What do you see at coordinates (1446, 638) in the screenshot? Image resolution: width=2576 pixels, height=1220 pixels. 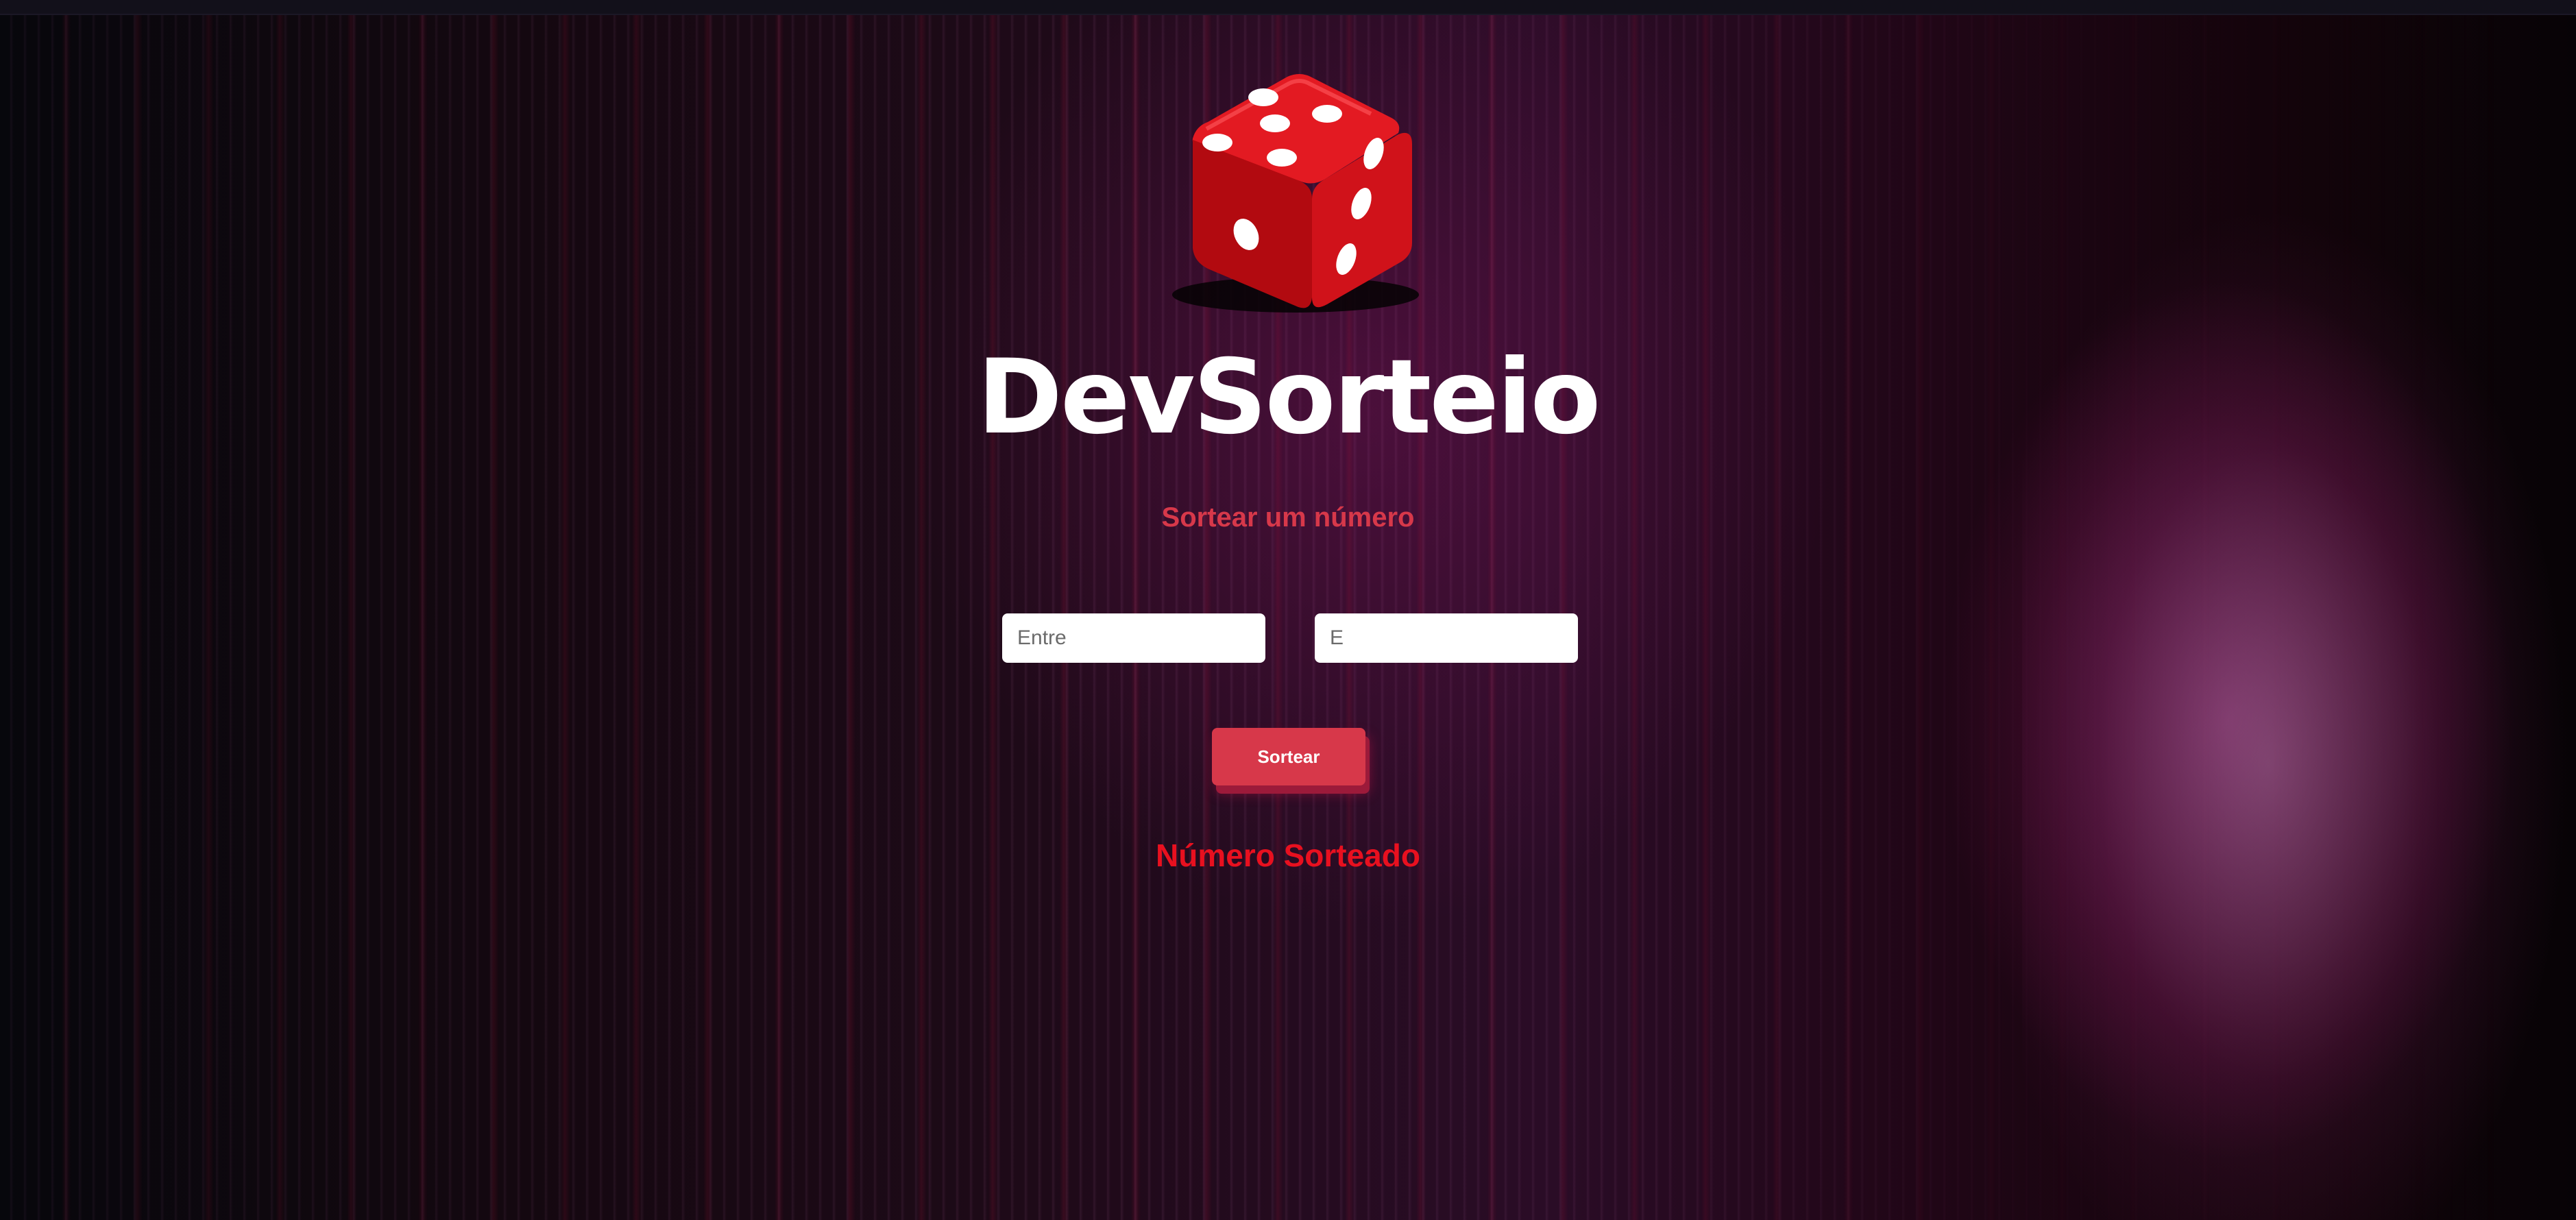 I see `max-number-input` at bounding box center [1446, 638].